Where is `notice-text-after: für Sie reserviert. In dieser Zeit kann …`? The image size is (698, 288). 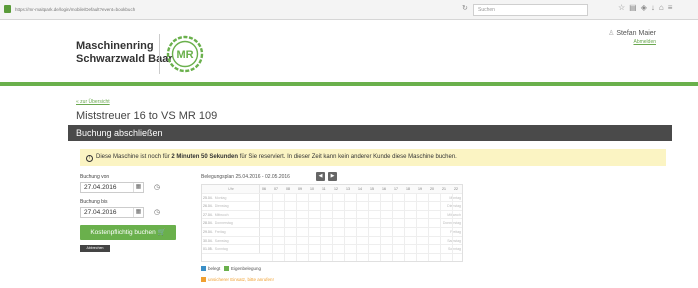
notice-text-after: für Sie reserviert. In dieser Zeit kann … is located at coordinates (347, 157).